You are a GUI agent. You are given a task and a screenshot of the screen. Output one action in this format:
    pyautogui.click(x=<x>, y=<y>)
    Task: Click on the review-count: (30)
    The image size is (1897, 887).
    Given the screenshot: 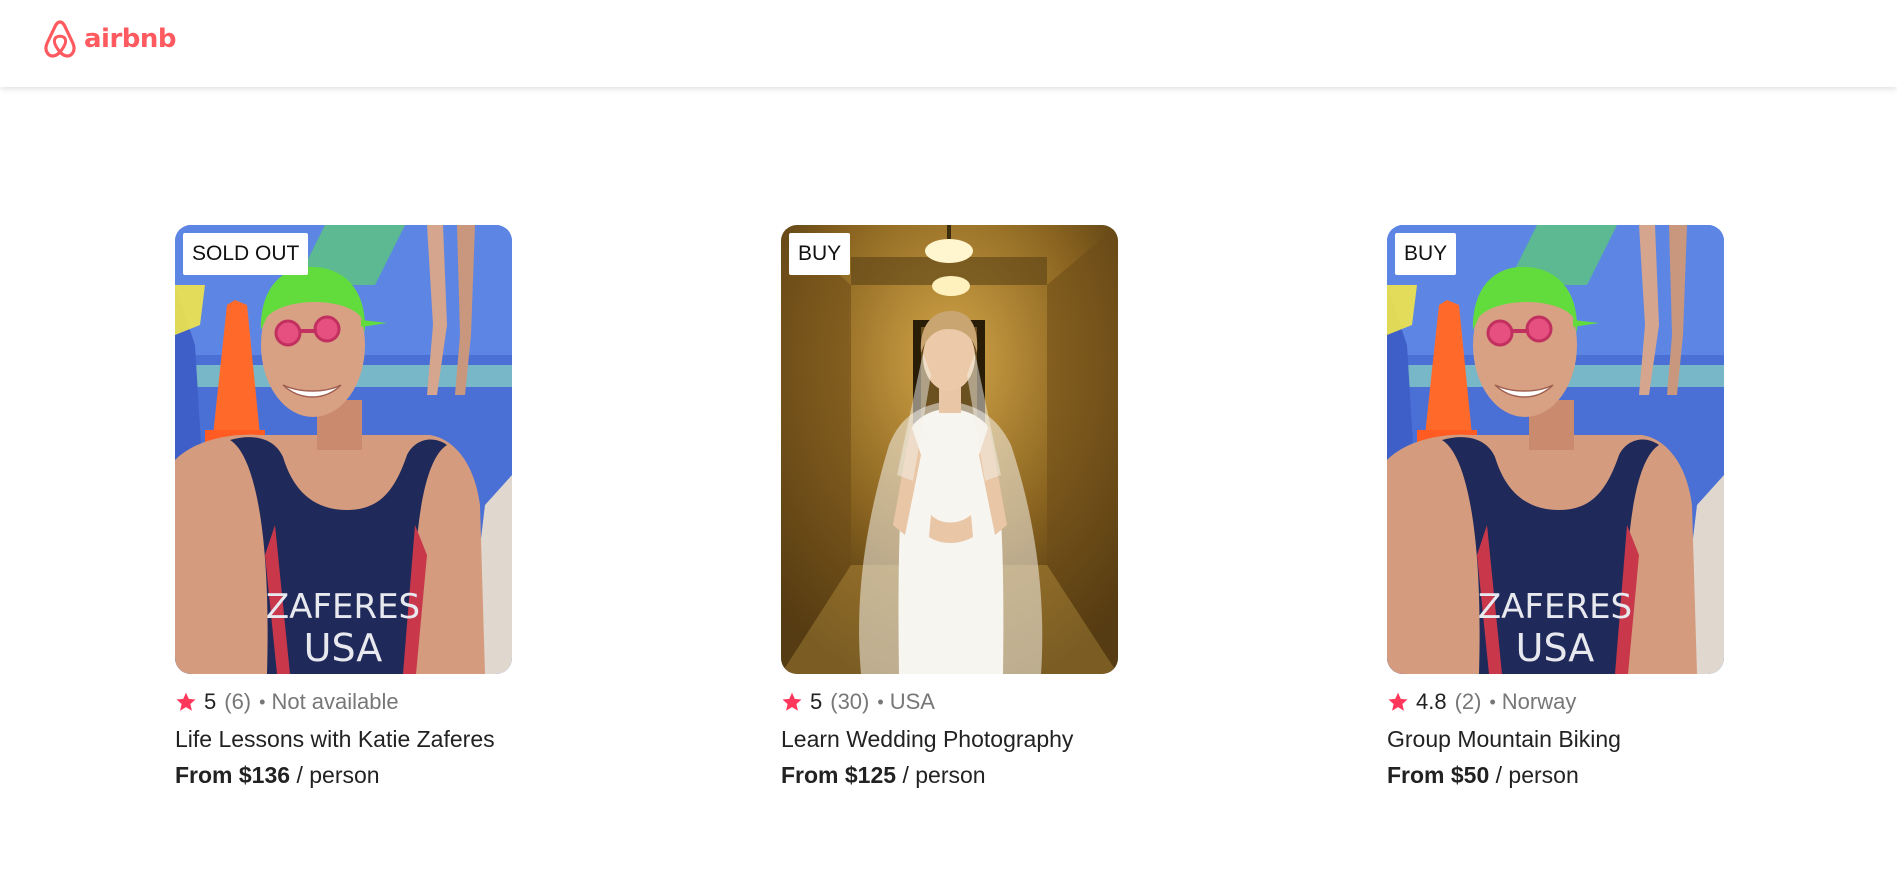 What is the action you would take?
    pyautogui.click(x=850, y=701)
    